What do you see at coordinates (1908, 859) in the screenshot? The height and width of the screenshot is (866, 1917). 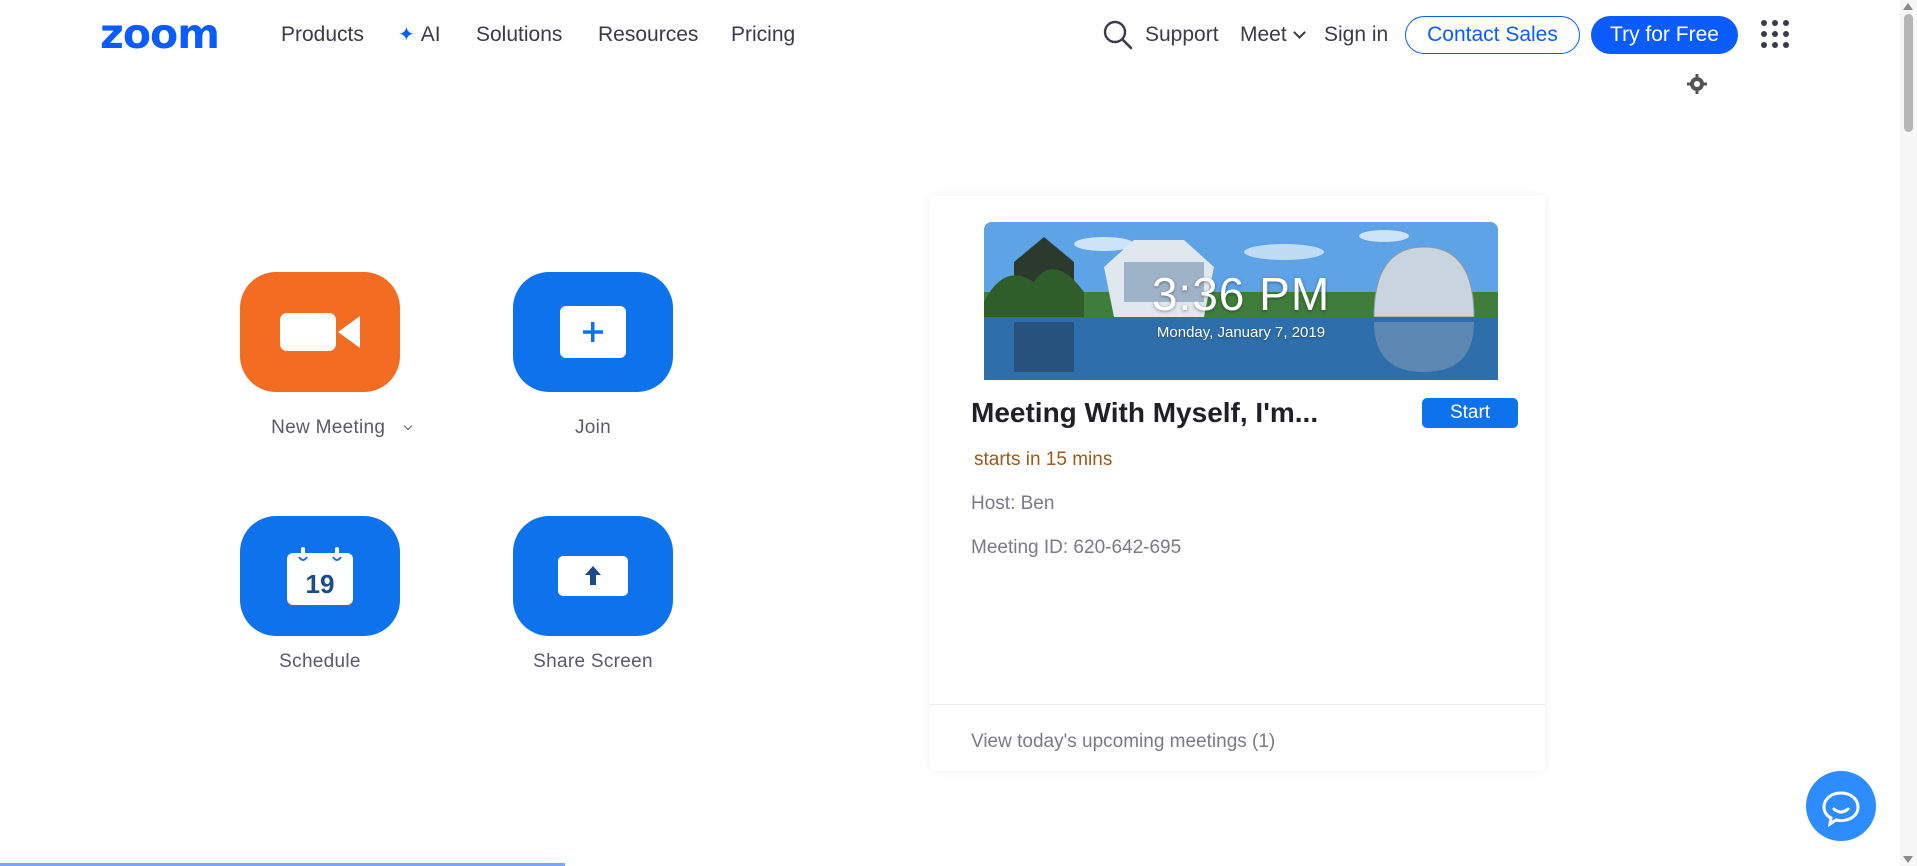 I see `scroll-down-arrow-icon` at bounding box center [1908, 859].